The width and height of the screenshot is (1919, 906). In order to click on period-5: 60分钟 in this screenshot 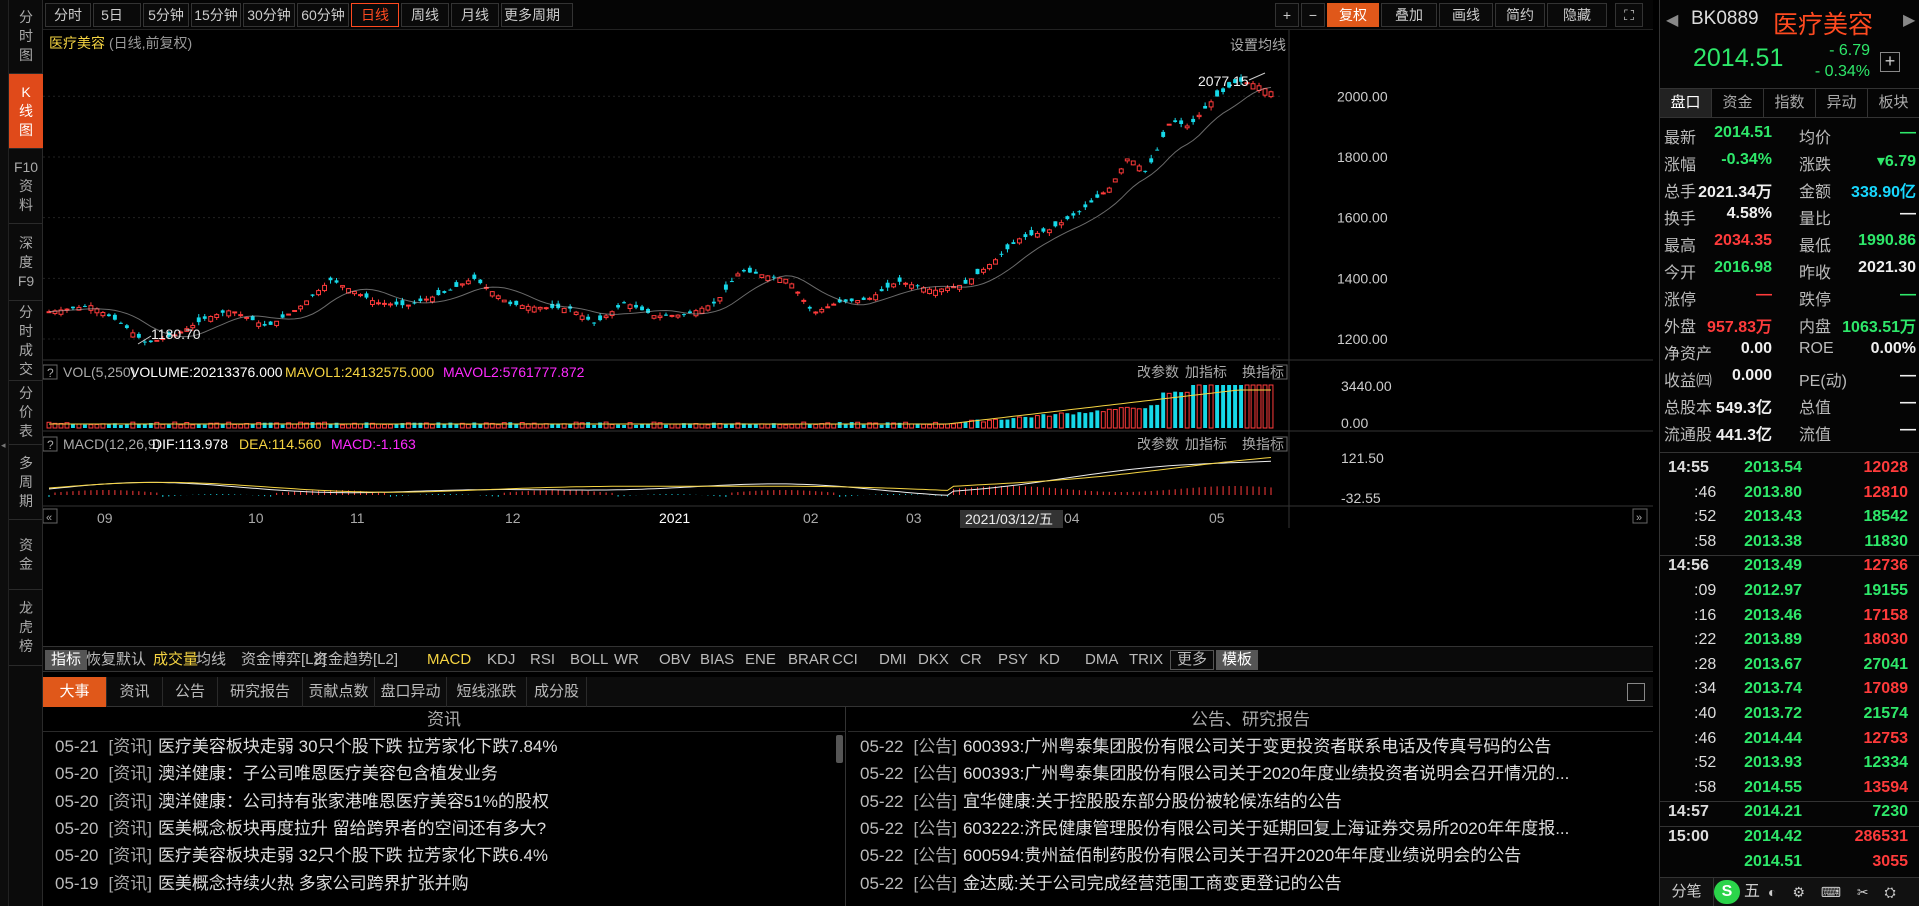, I will do `click(323, 15)`.